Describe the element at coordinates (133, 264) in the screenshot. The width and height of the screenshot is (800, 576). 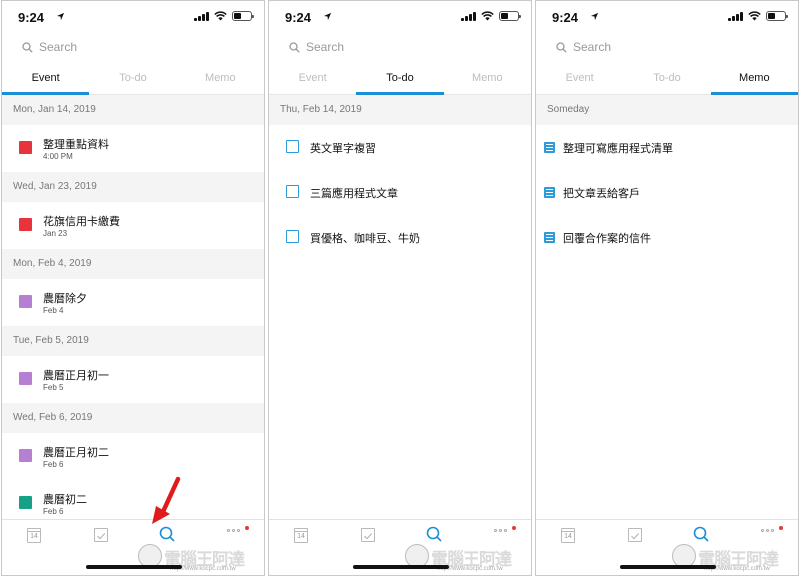
I see `date-header: Mon, Feb 4, 2019` at that location.